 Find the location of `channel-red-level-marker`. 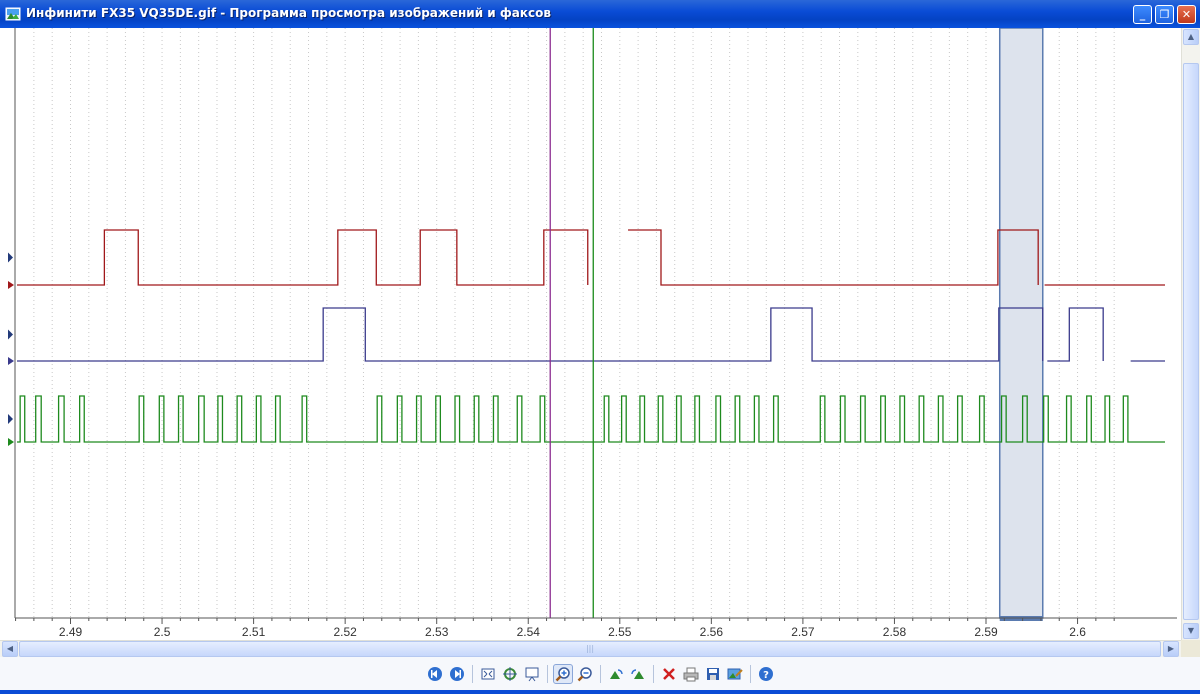

channel-red-level-marker is located at coordinates (10, 257).